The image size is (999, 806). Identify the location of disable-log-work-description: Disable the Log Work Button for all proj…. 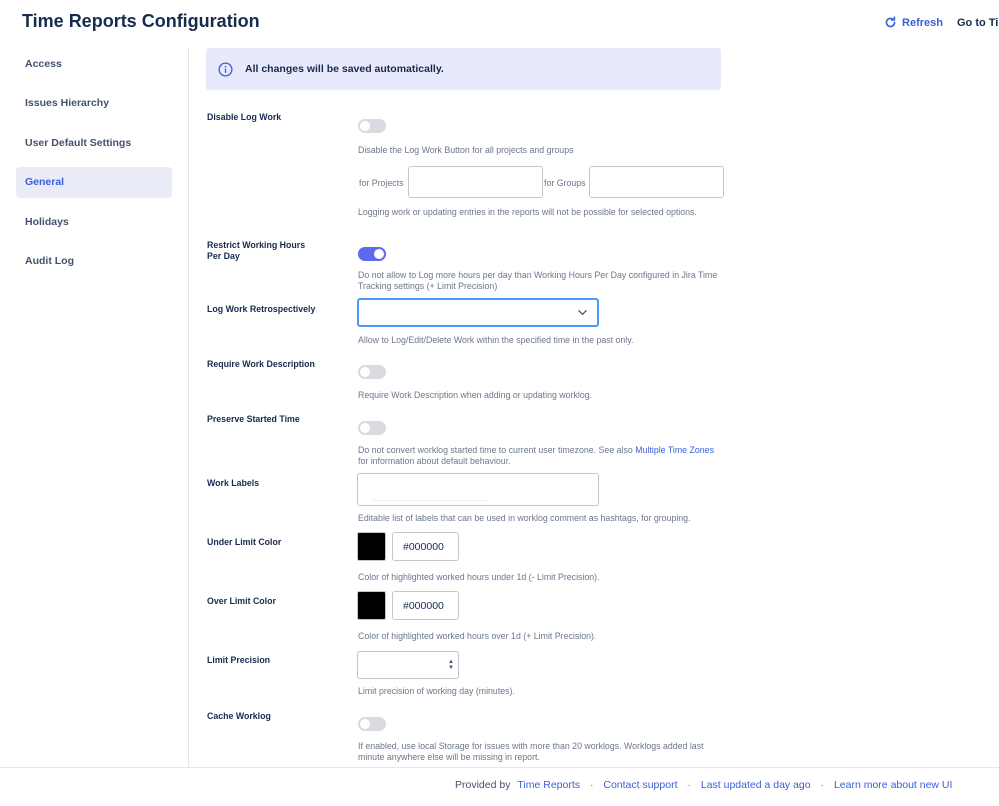
(466, 150).